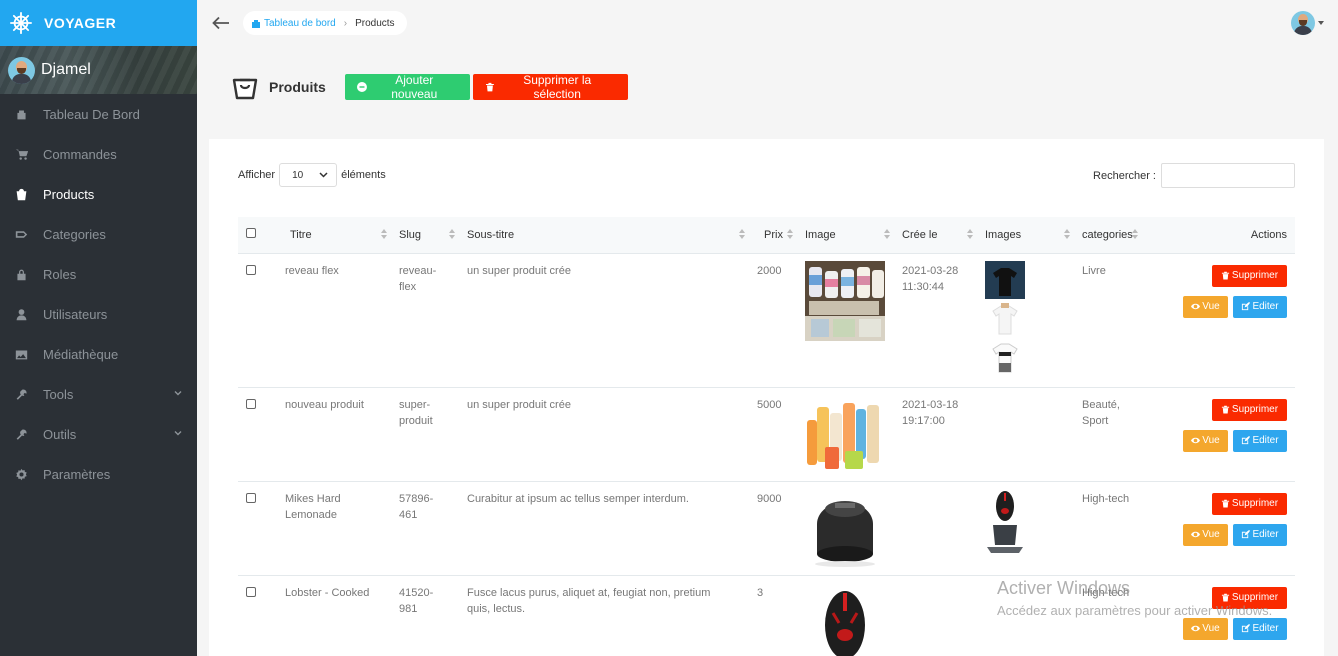 The height and width of the screenshot is (656, 1338). What do you see at coordinates (935, 434) in the screenshot?
I see `cell-cree: 2021-03-18 19:17:00` at bounding box center [935, 434].